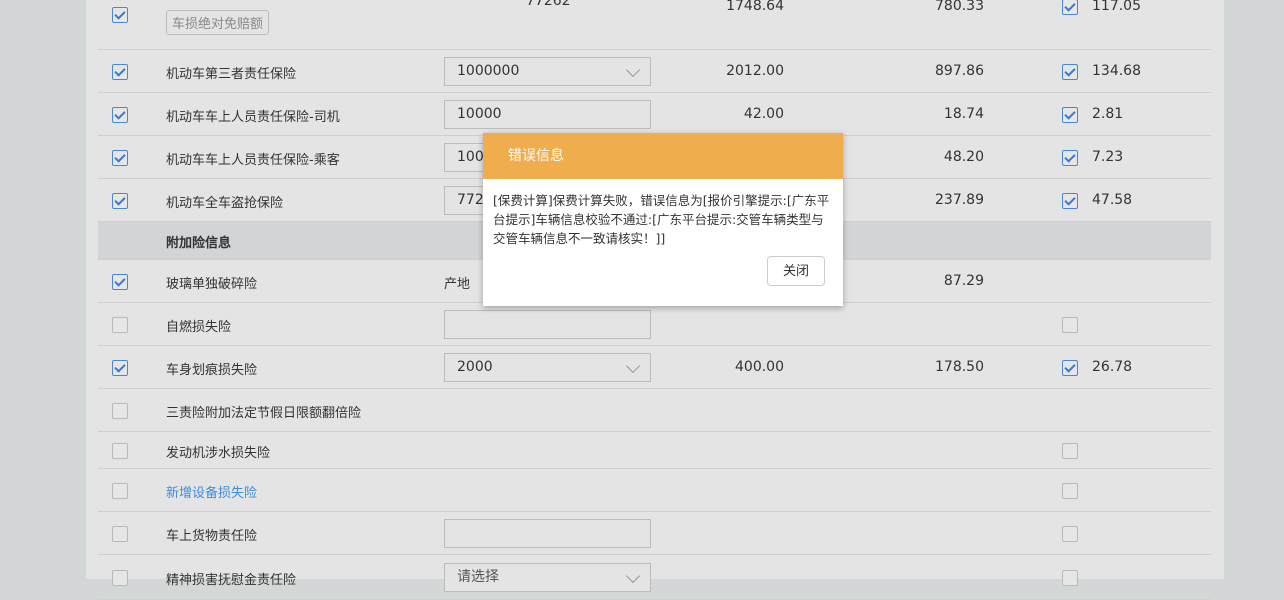 Image resolution: width=1284 pixels, height=600 pixels. What do you see at coordinates (654, 367) in the screenshot?
I see `table-row: 车身划痕损失险 2000 400.00 178.50 26.78` at bounding box center [654, 367].